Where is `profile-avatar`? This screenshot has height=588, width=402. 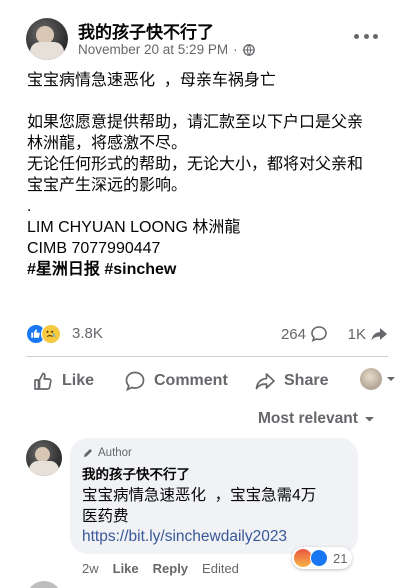 profile-avatar is located at coordinates (371, 379).